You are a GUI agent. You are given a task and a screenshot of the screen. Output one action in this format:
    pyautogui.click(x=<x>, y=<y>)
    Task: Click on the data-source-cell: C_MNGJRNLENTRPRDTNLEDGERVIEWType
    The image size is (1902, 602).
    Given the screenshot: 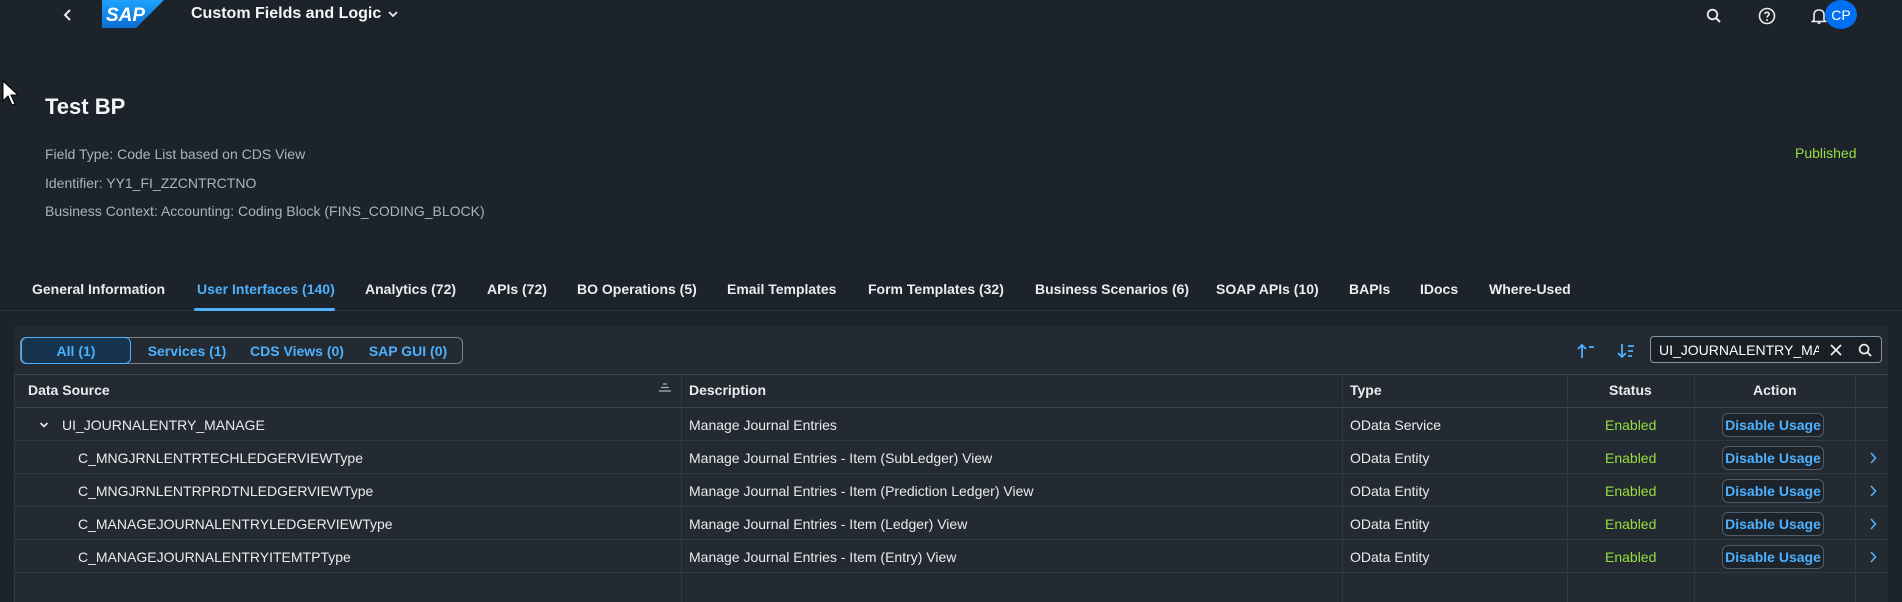 What is the action you would take?
    pyautogui.click(x=226, y=491)
    